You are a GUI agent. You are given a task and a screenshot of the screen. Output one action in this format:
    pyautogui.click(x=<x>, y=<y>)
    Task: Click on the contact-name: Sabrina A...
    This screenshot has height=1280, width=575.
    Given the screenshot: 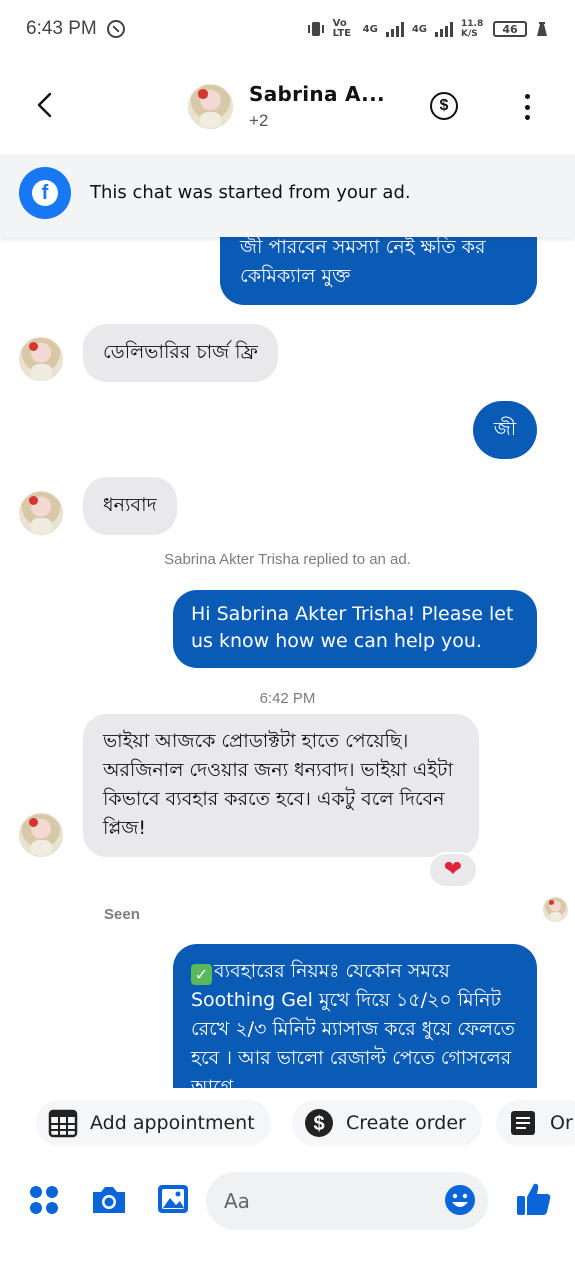 What is the action you would take?
    pyautogui.click(x=317, y=94)
    